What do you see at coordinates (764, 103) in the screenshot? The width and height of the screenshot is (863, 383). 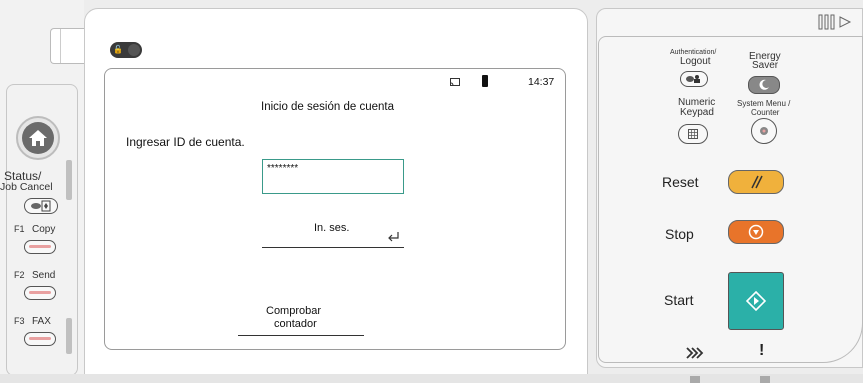 I see `sysmenu-label-line1: System Menu /` at bounding box center [764, 103].